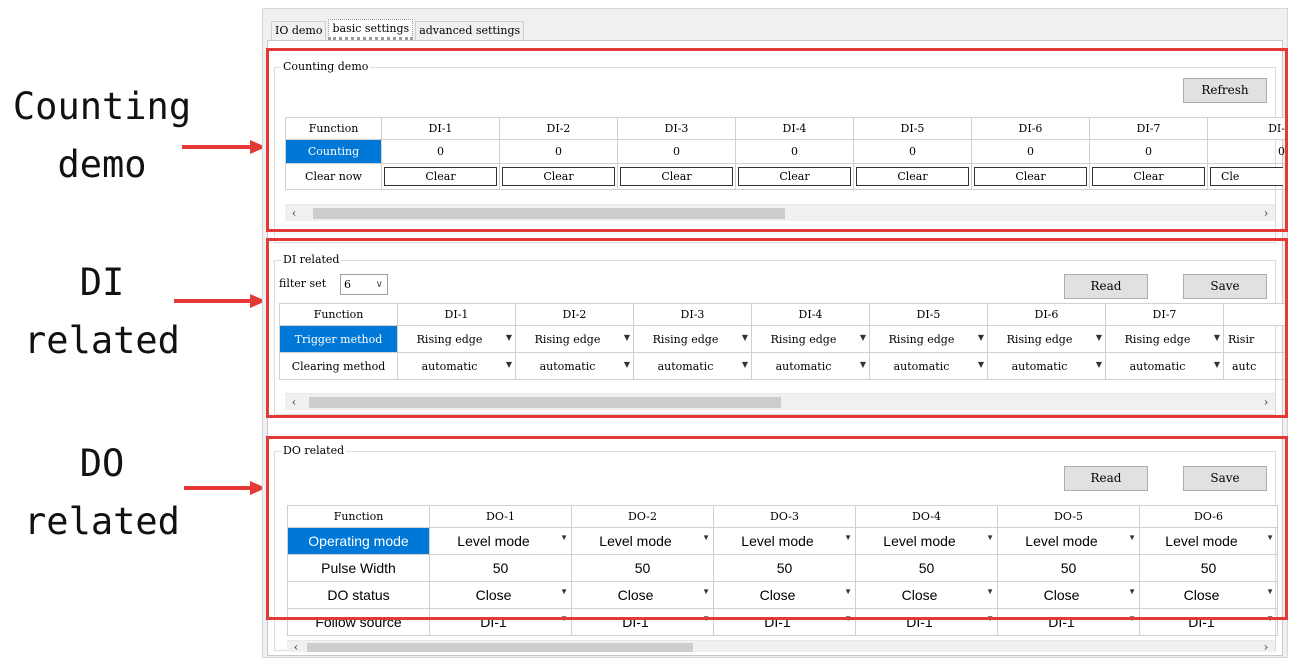 The height and width of the screenshot is (661, 1292). Describe the element at coordinates (338, 314) in the screenshot. I see `column-header: Function` at that location.